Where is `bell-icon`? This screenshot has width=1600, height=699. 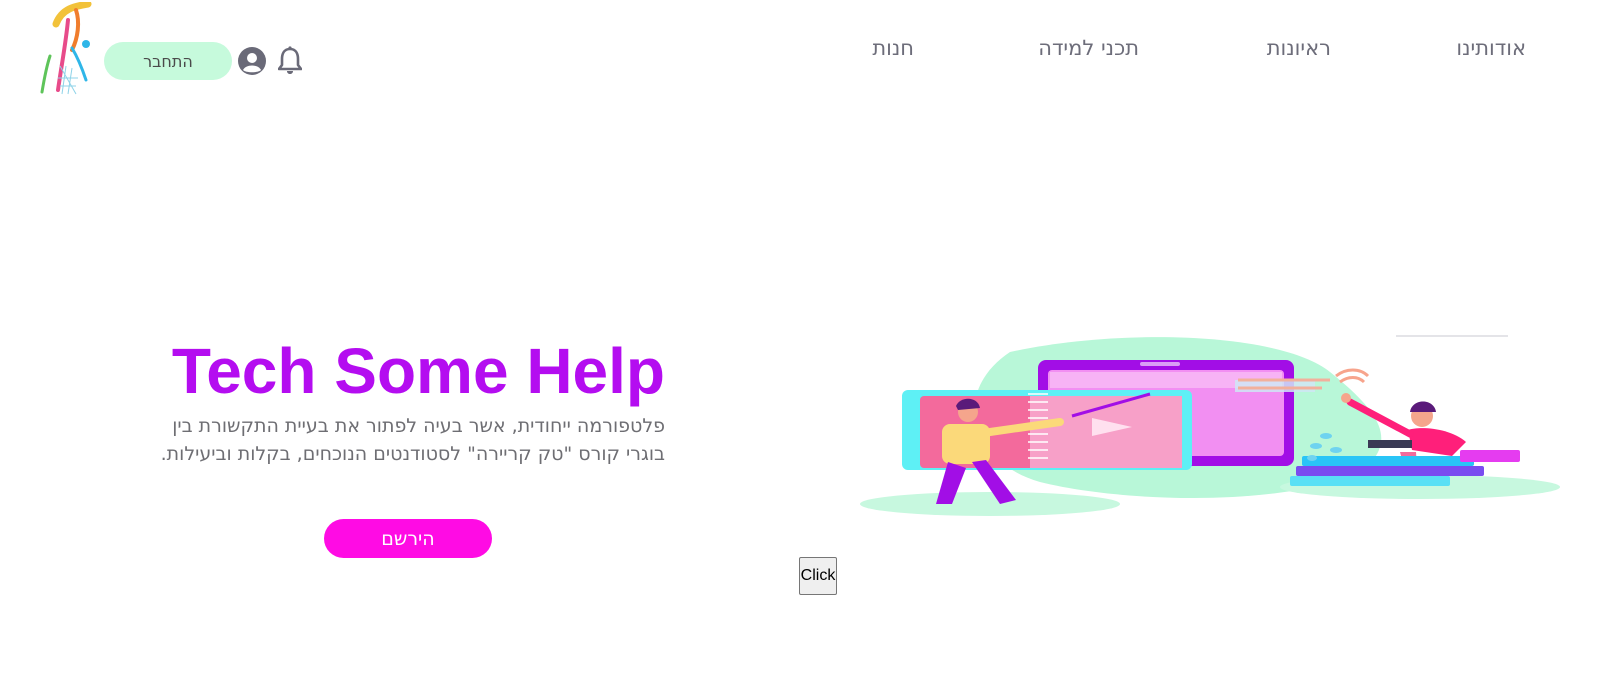 bell-icon is located at coordinates (290, 61).